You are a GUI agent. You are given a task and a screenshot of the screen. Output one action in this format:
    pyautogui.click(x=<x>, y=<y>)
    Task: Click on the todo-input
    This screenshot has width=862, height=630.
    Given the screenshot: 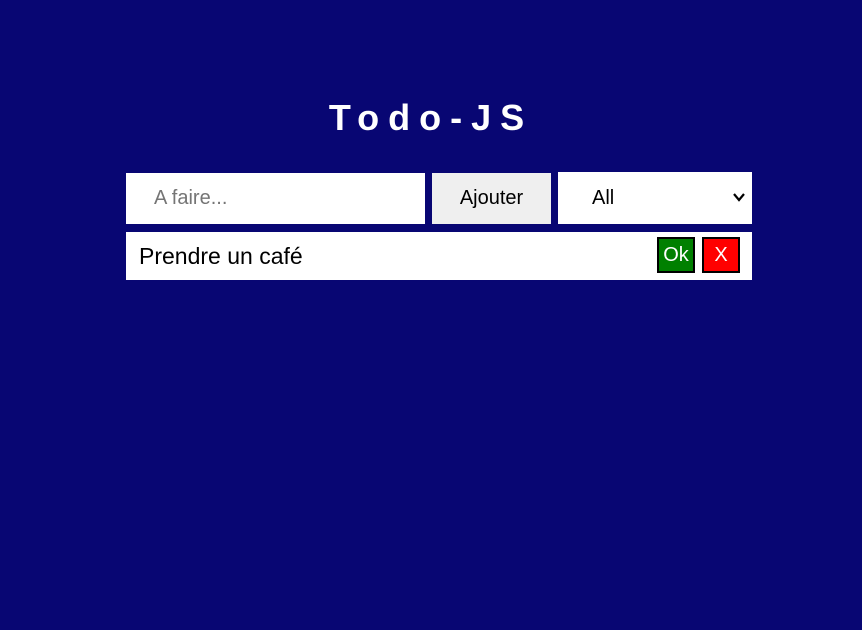 What is the action you would take?
    pyautogui.click(x=275, y=198)
    